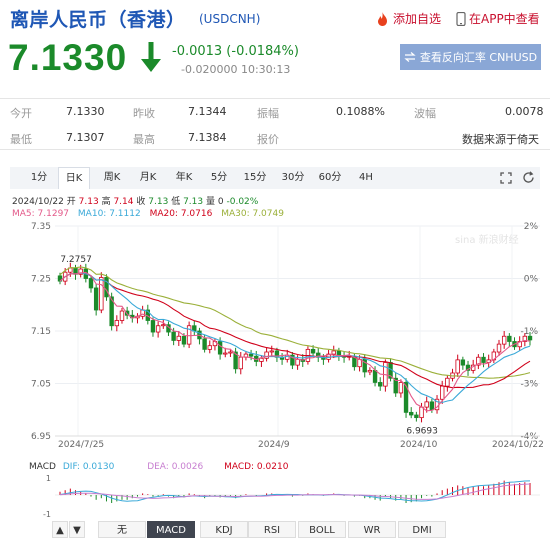  What do you see at coordinates (531, 280) in the screenshot?
I see `pct-tick-label: 0%` at bounding box center [531, 280].